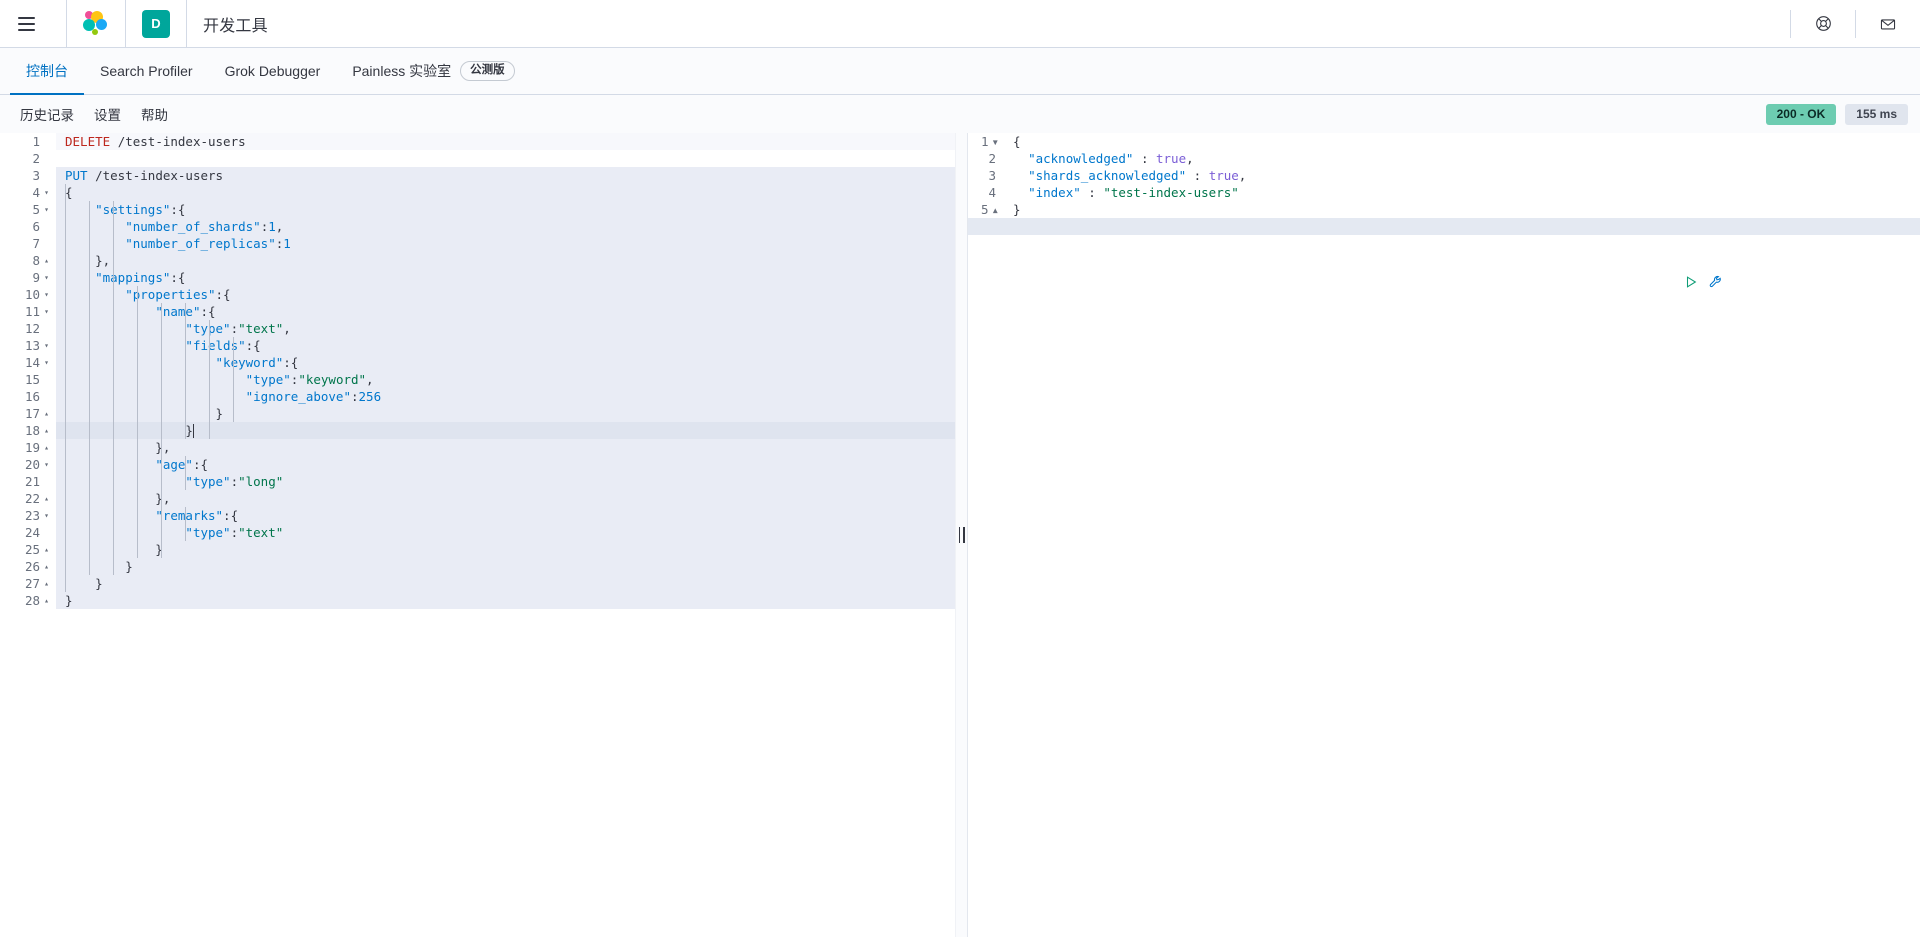 The image size is (1920, 937). What do you see at coordinates (28, 549) in the screenshot?
I see `line-number: 25 ▴` at bounding box center [28, 549].